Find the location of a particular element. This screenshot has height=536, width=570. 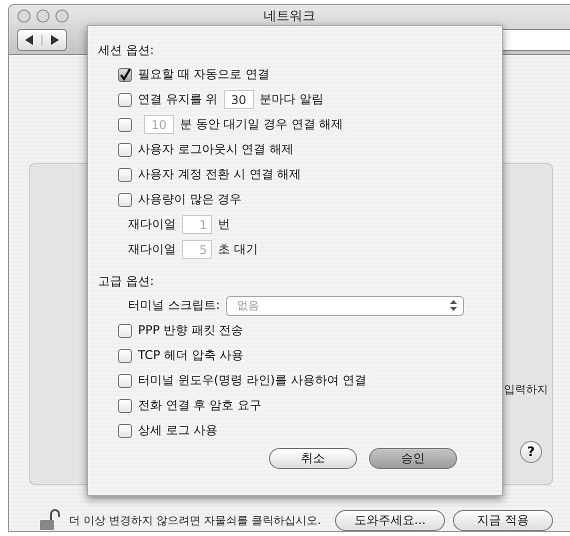

minutes-field: 30 is located at coordinates (239, 99).